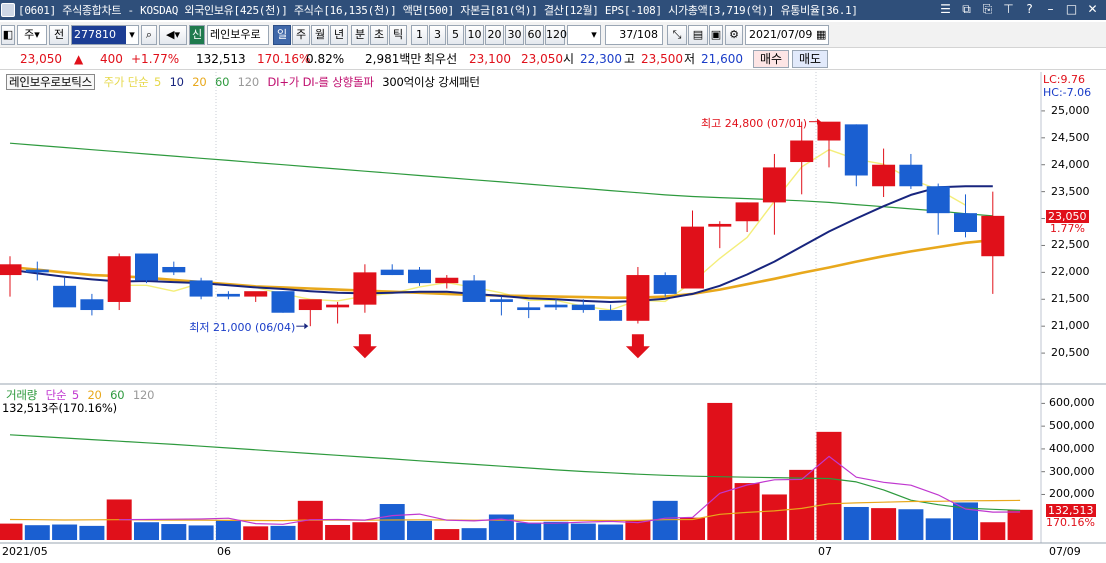  Describe the element at coordinates (1064, 79) in the screenshot. I see `lc-label: LC:9.76` at that location.